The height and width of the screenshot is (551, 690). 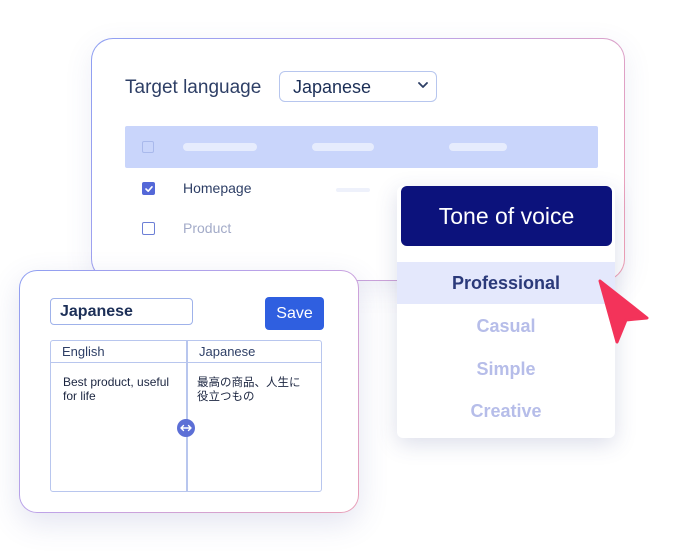 I want to click on source-text: Best product, useful for life, so click(x=122, y=389).